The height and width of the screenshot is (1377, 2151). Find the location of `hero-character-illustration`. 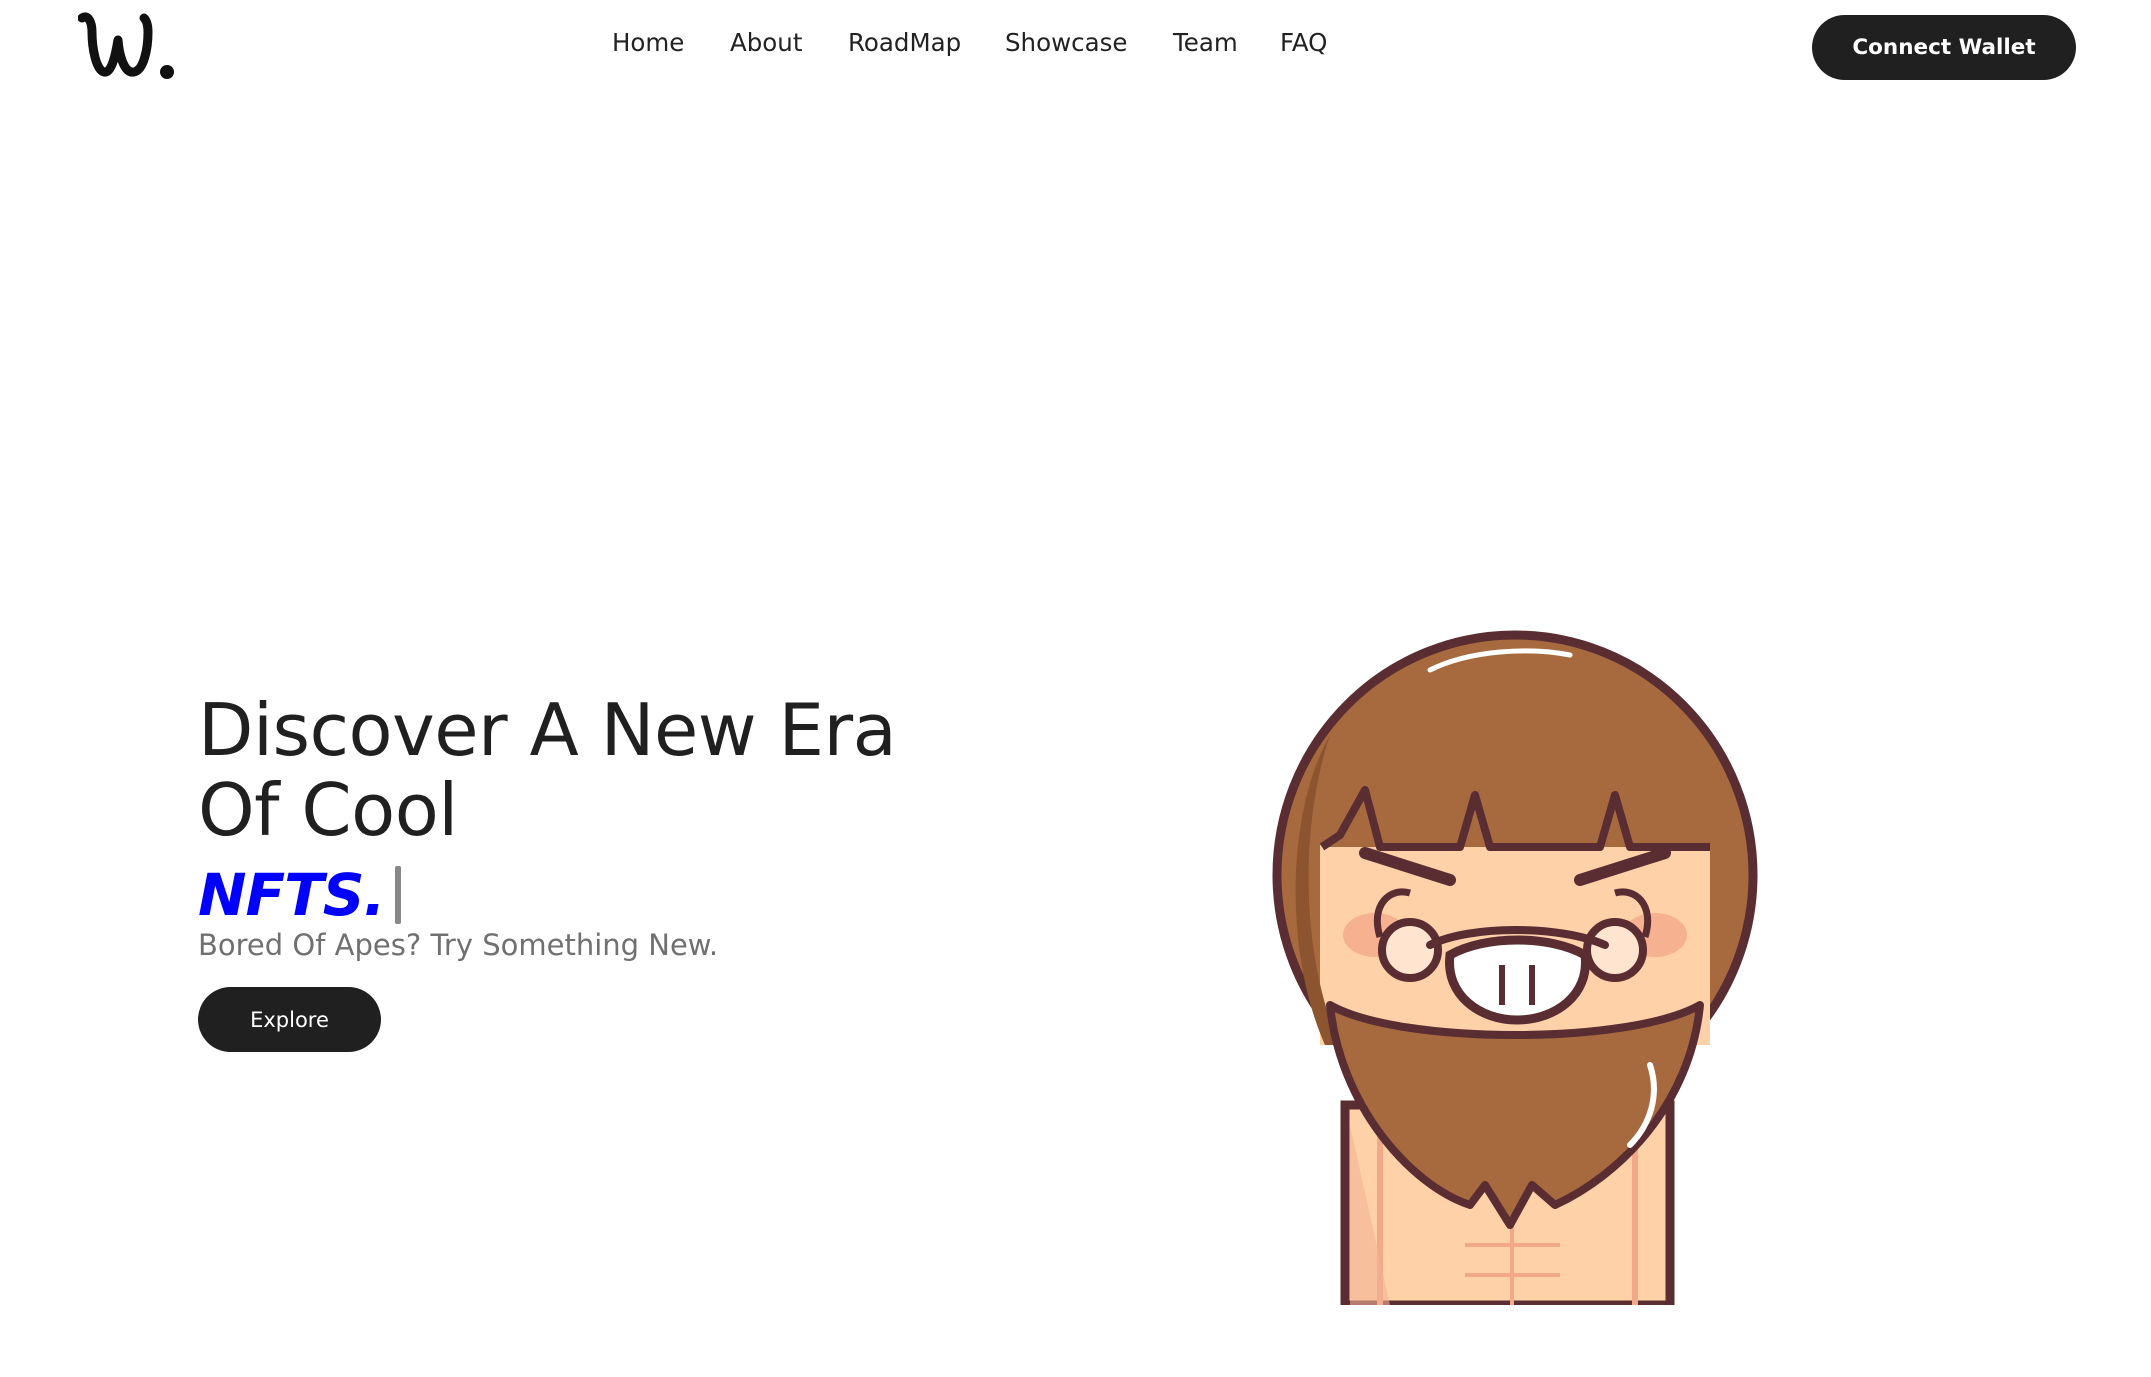

hero-character-illustration is located at coordinates (1525, 967).